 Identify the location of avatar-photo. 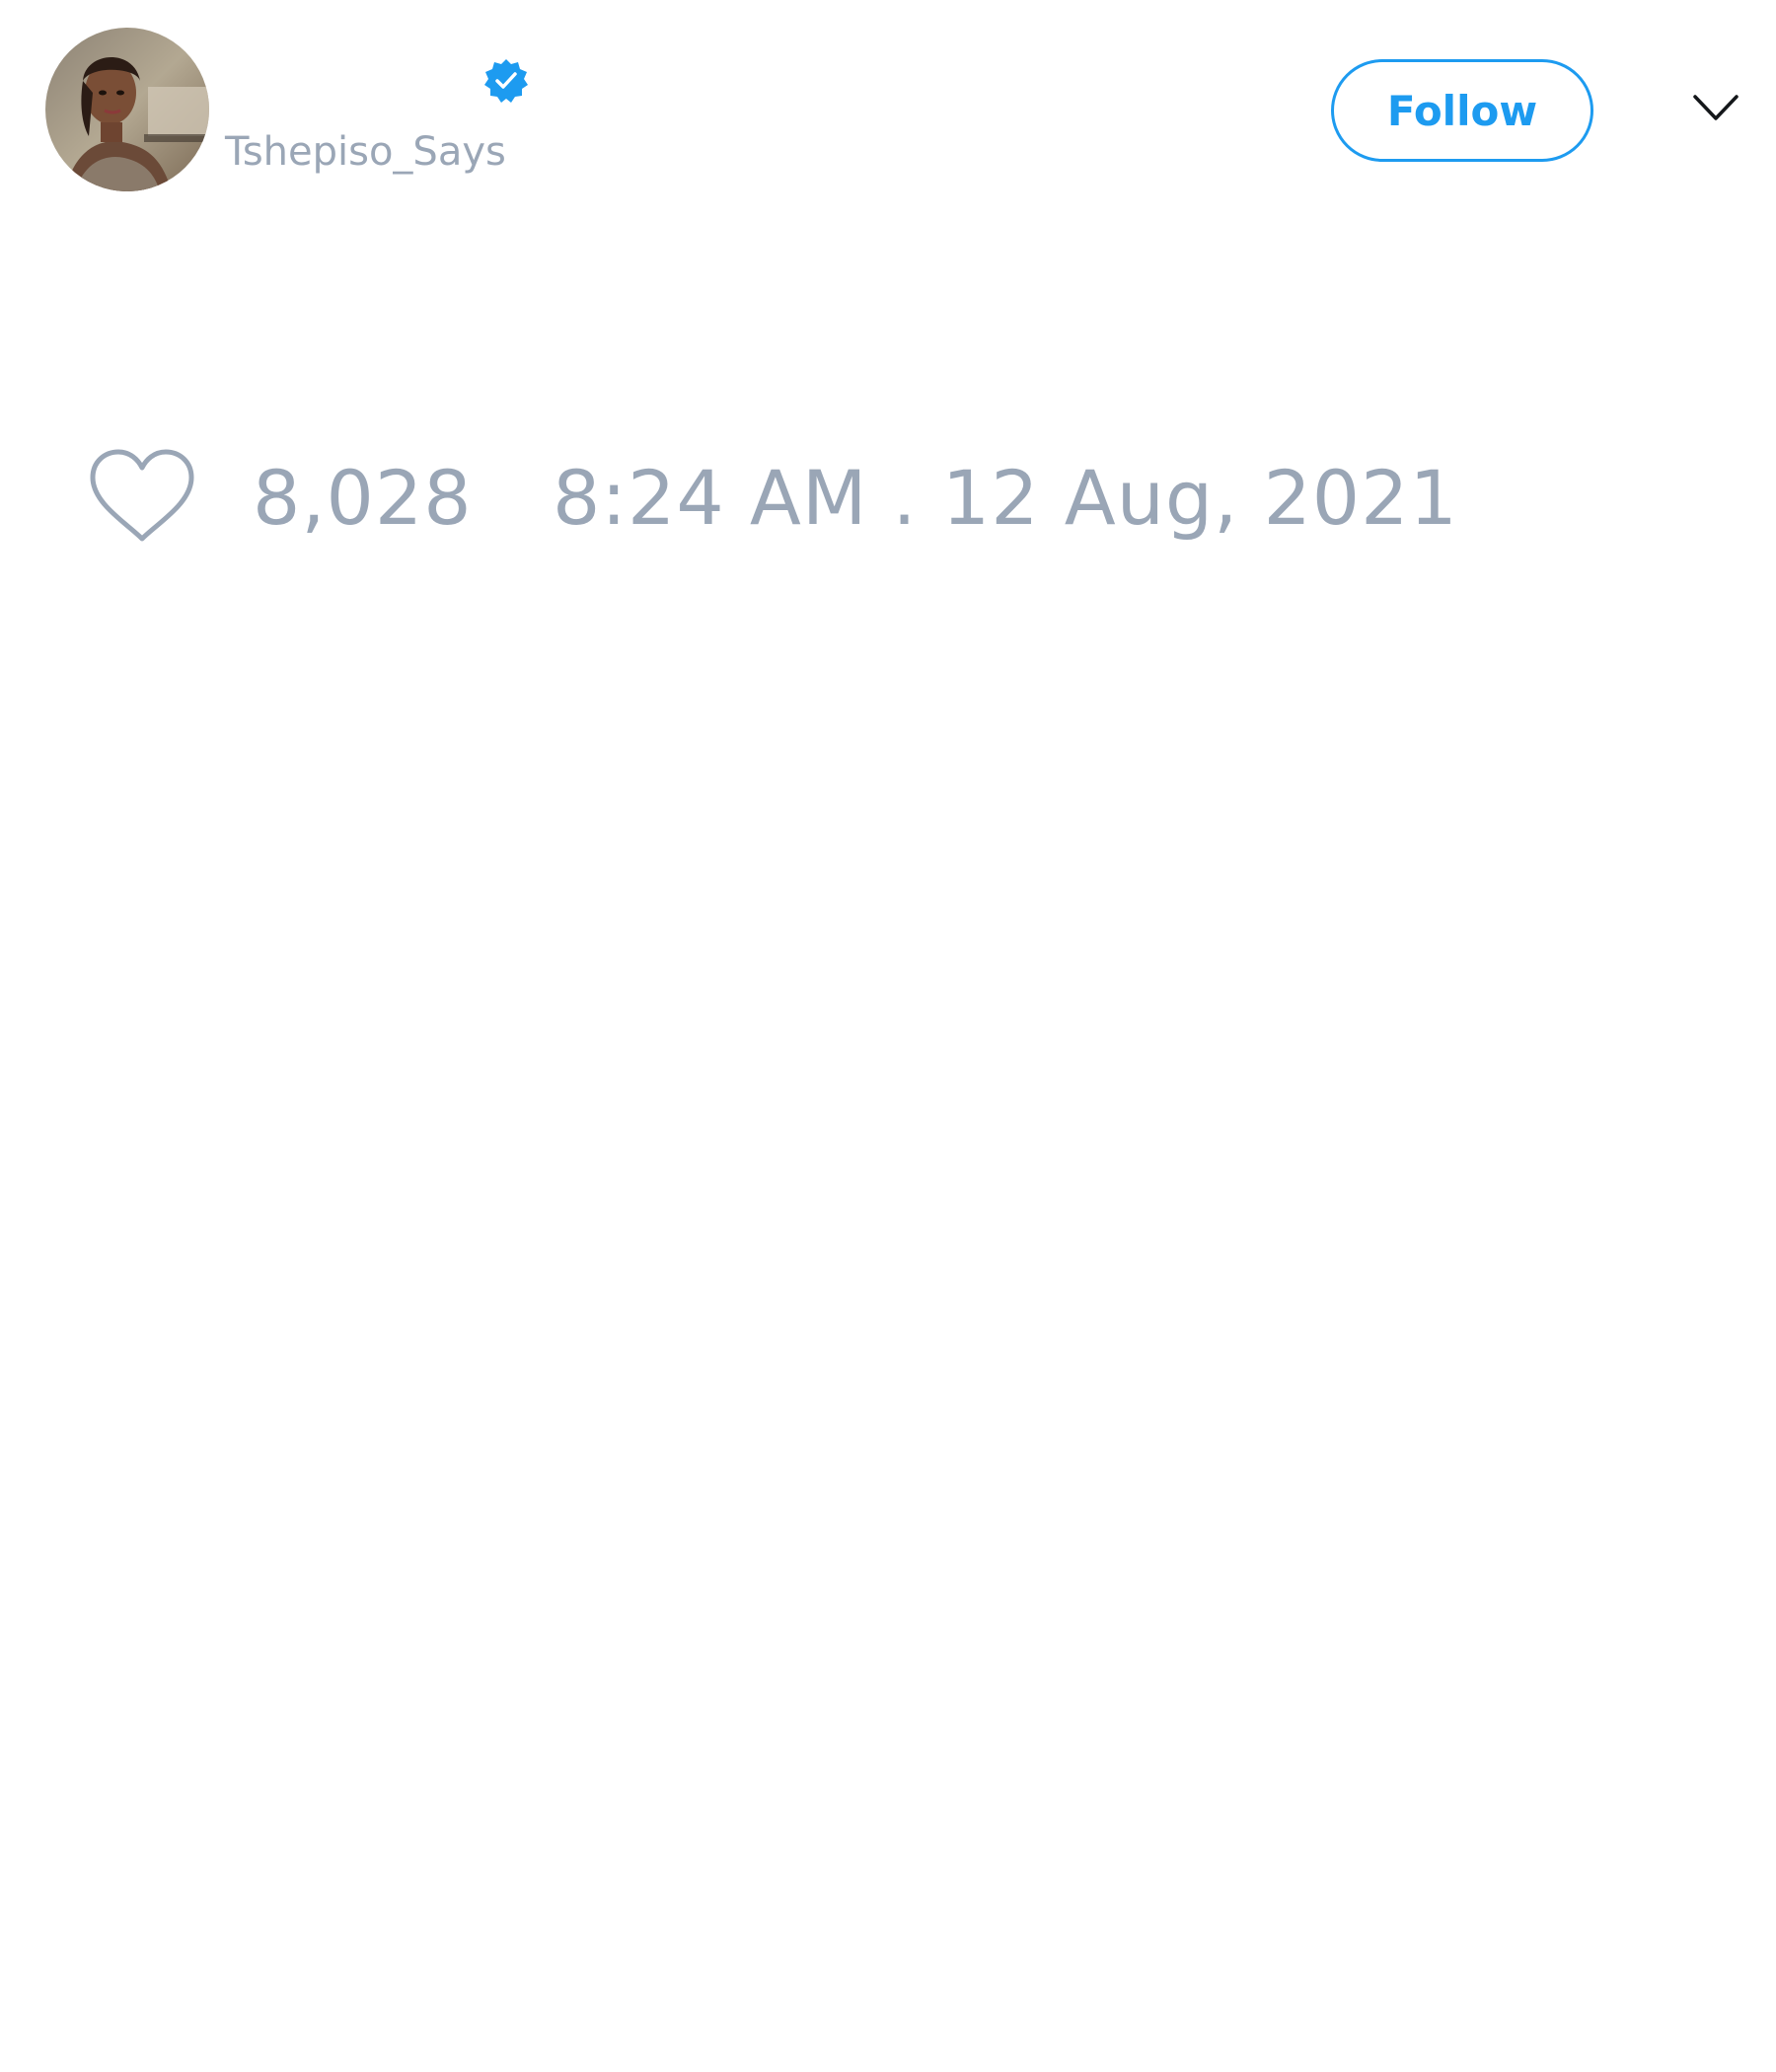
(127, 110).